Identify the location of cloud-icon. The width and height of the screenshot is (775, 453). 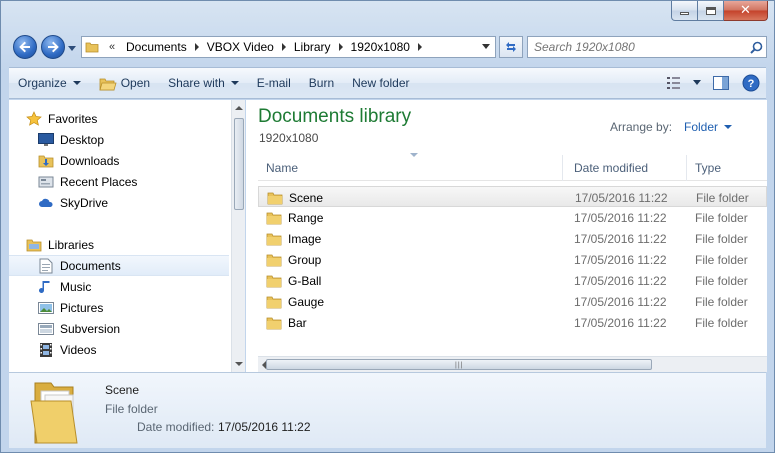
(46, 203).